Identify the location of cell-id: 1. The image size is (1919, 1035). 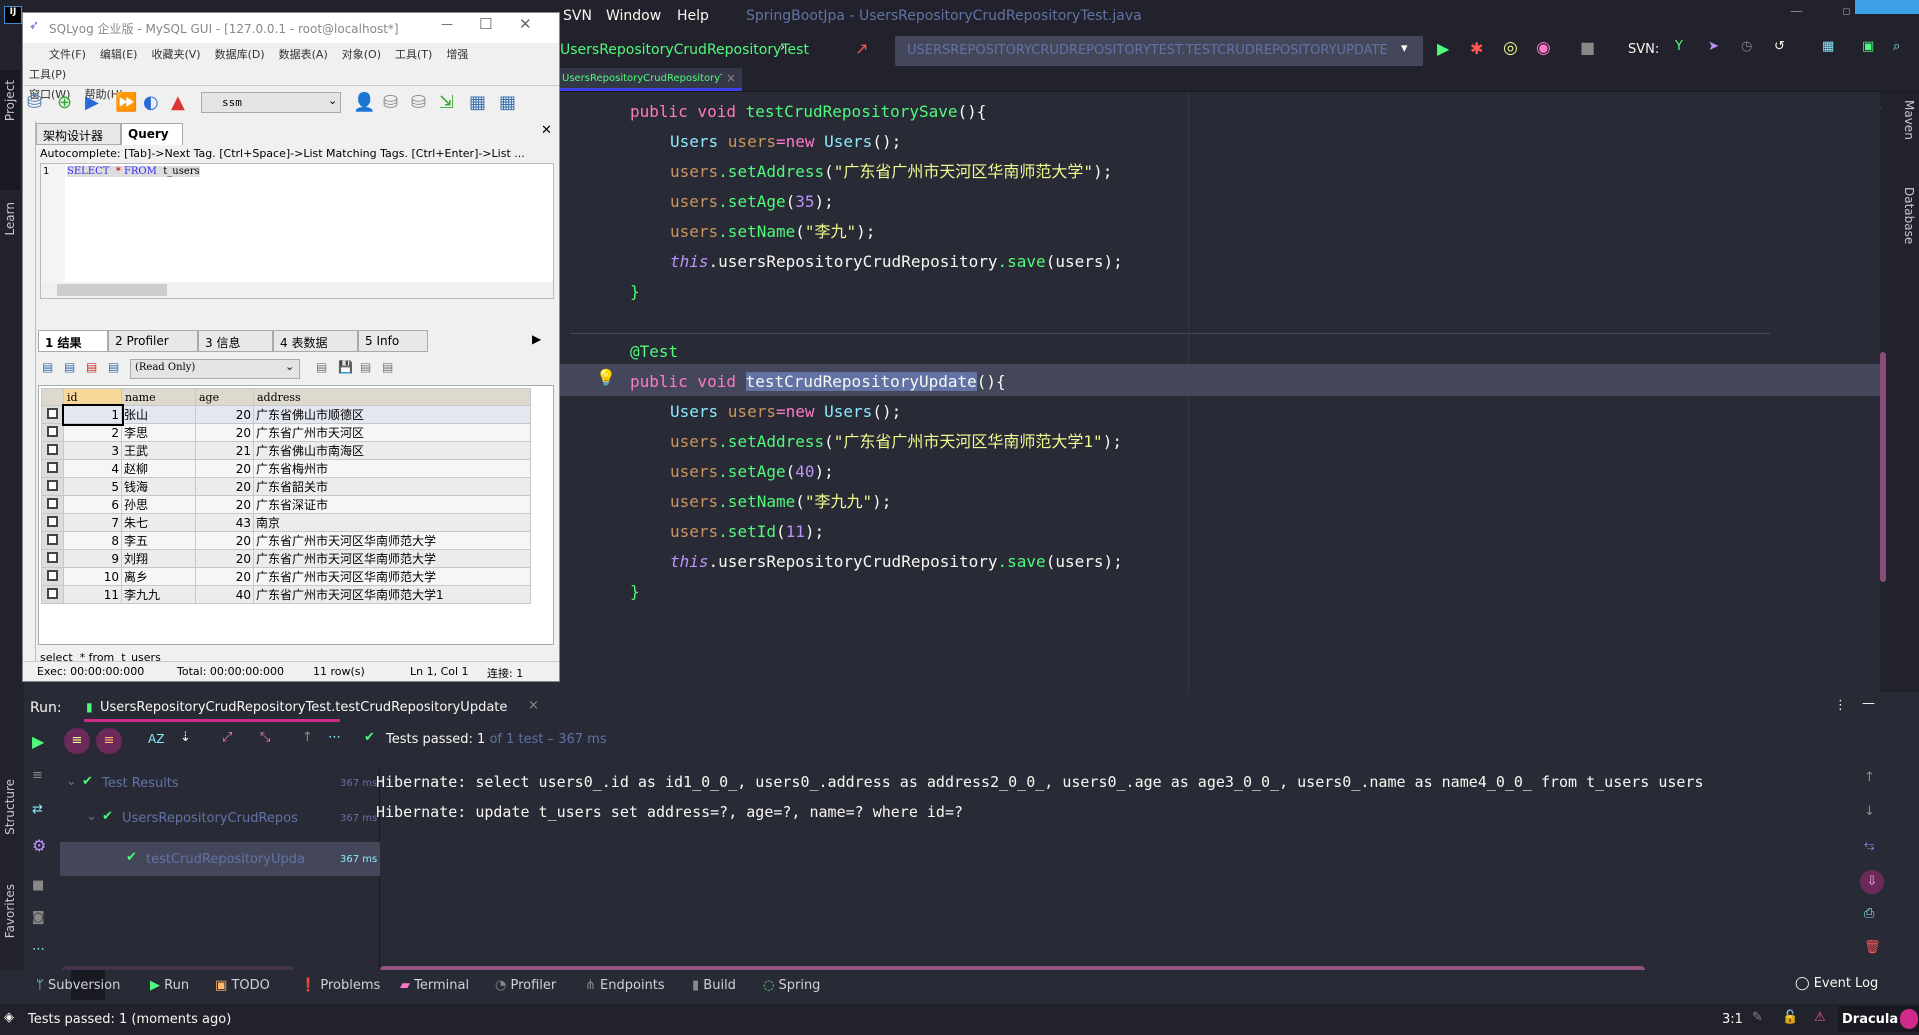
(92, 414).